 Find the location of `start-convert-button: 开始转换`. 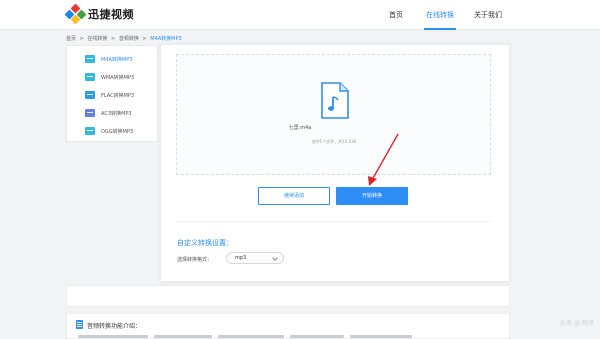

start-convert-button: 开始转换 is located at coordinates (372, 196).